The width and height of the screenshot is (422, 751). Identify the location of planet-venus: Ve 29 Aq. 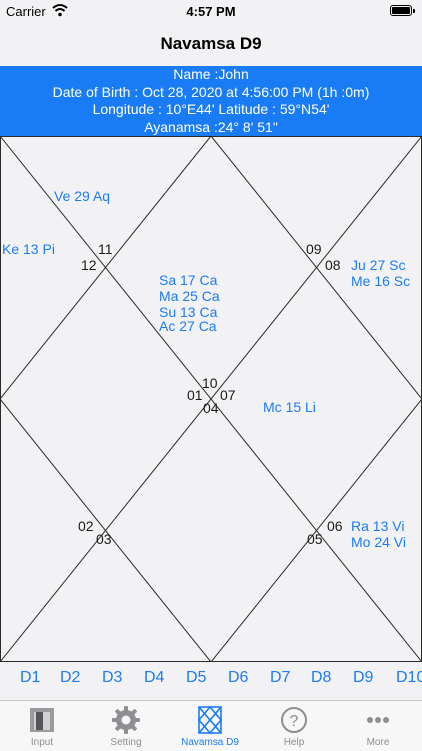
(82, 196).